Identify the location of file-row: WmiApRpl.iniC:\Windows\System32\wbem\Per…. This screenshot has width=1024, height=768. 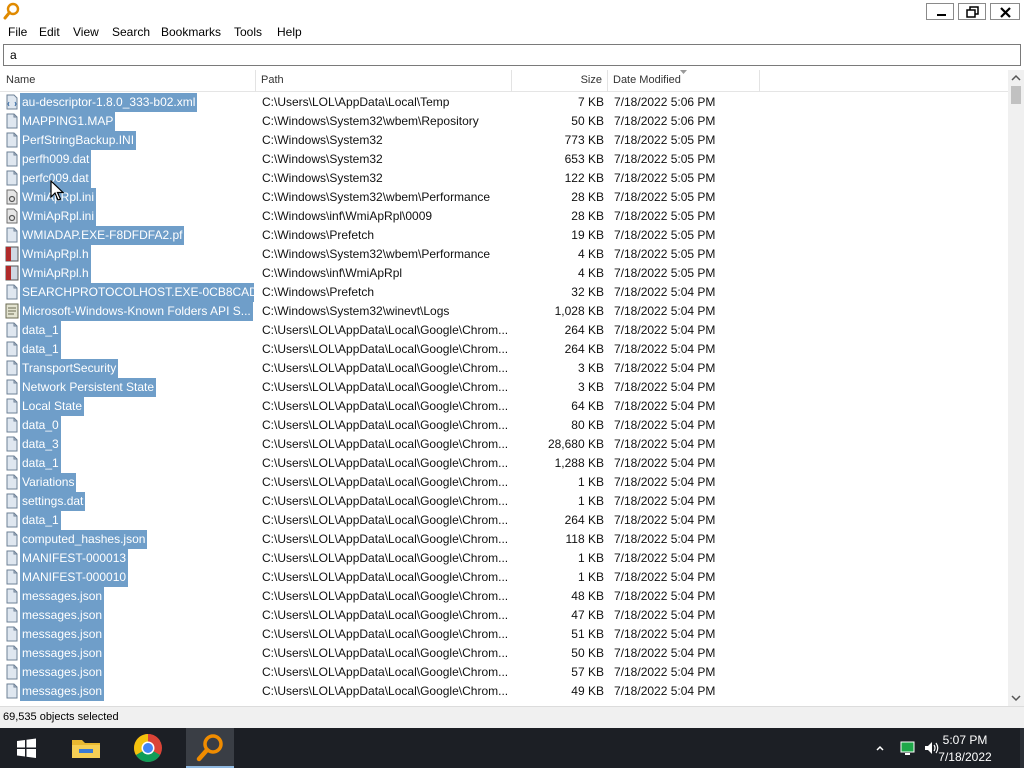
(504, 197).